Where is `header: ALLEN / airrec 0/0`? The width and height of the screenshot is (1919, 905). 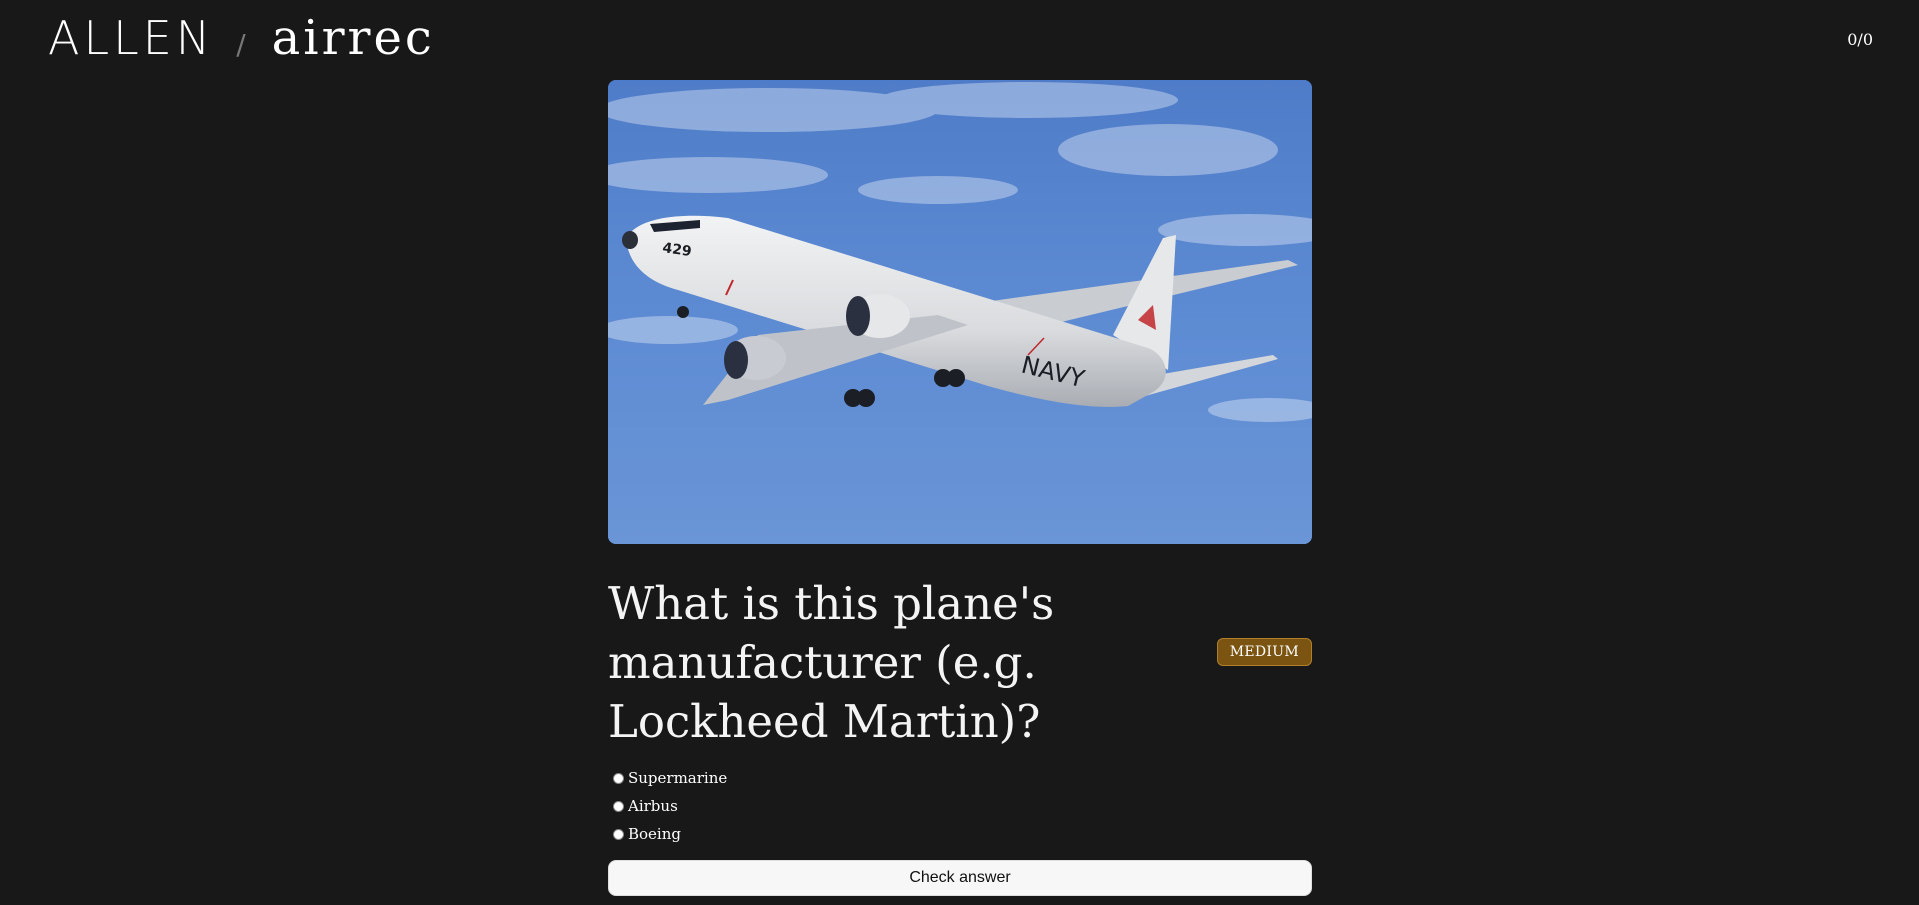 header: ALLEN / airrec 0/0 is located at coordinates (959, 39).